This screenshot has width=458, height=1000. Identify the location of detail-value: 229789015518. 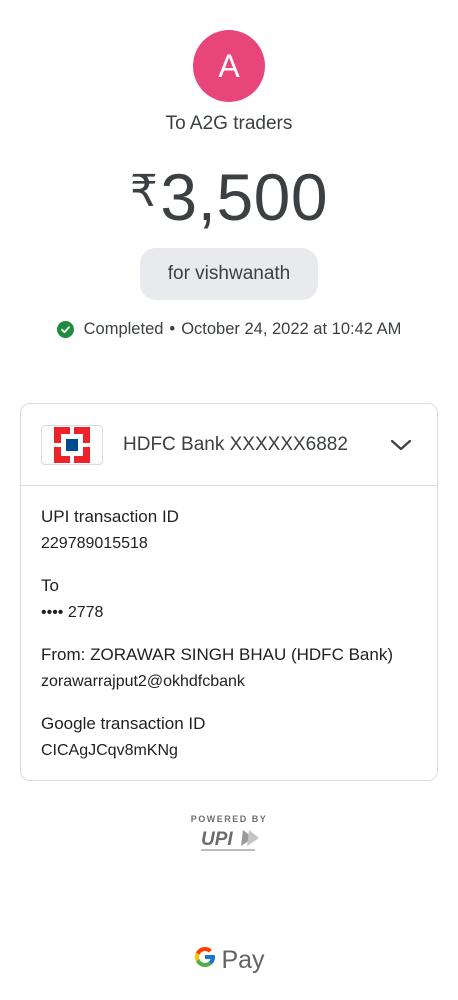
(94, 543).